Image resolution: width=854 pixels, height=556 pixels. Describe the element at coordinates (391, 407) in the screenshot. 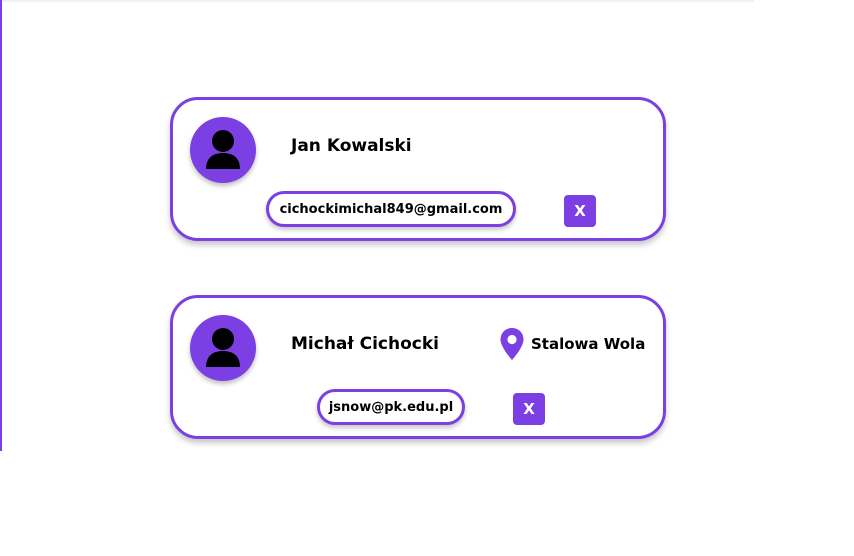

I see `contact-email: jsnow@pk.edu.pl` at that location.